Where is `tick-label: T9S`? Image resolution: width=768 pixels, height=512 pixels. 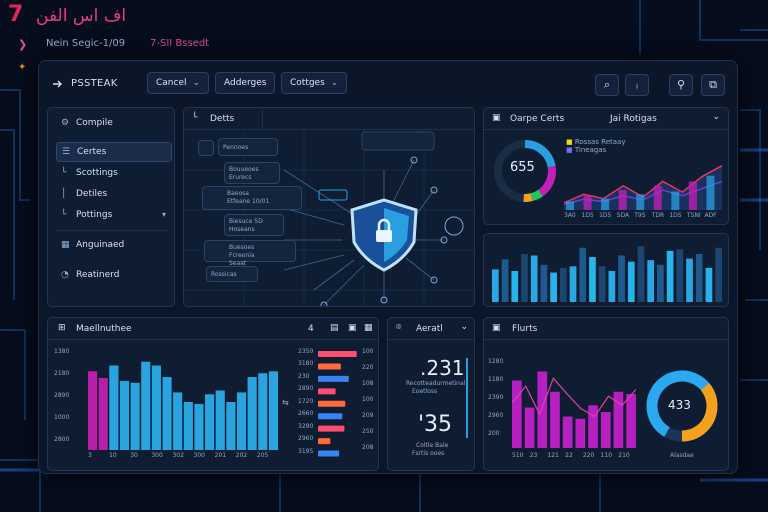
tick-label: T9S is located at coordinates (640, 215).